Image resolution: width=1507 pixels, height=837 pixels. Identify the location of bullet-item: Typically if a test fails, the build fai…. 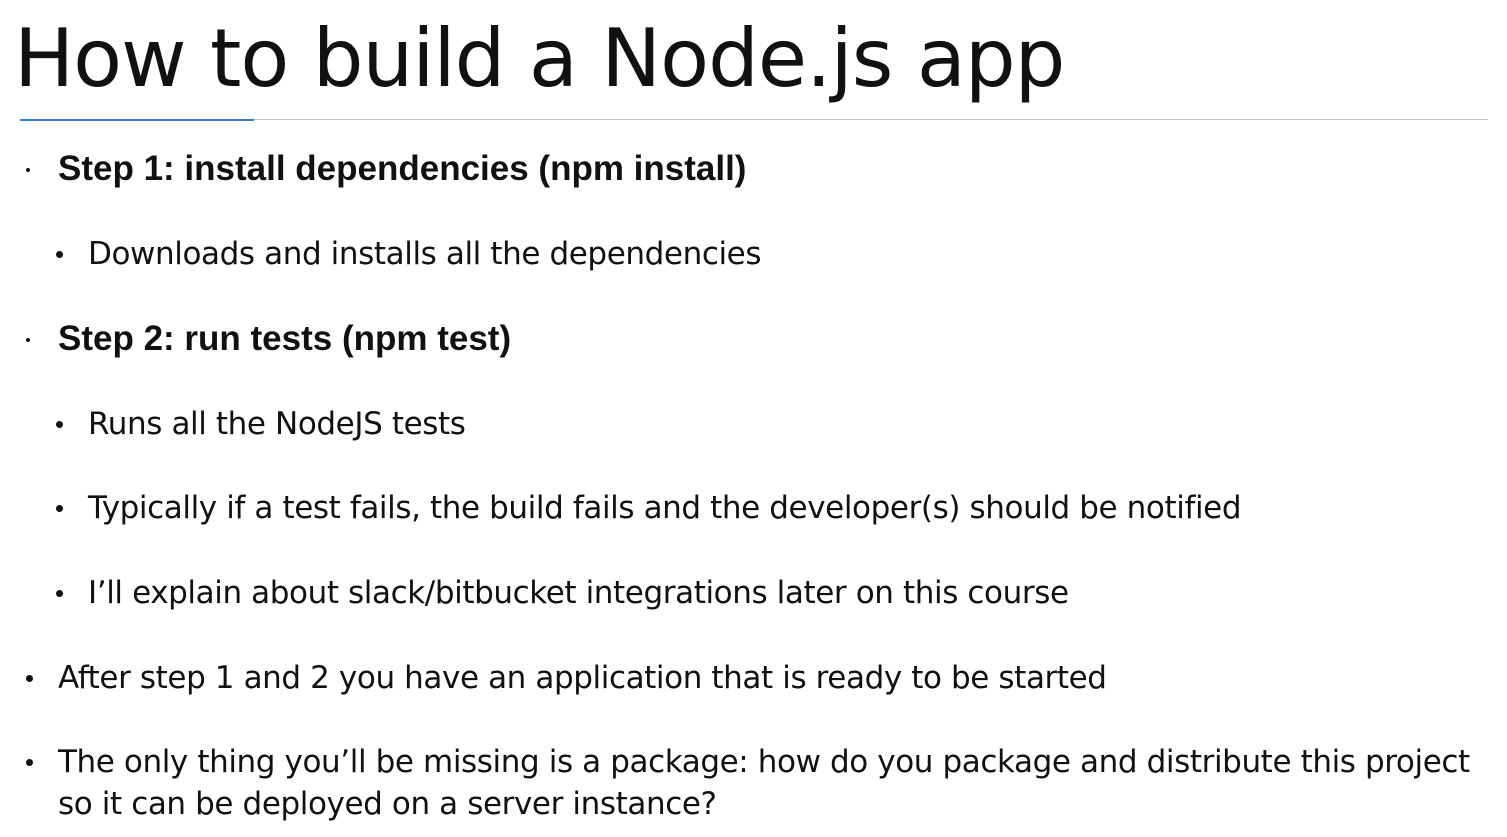
(649, 508).